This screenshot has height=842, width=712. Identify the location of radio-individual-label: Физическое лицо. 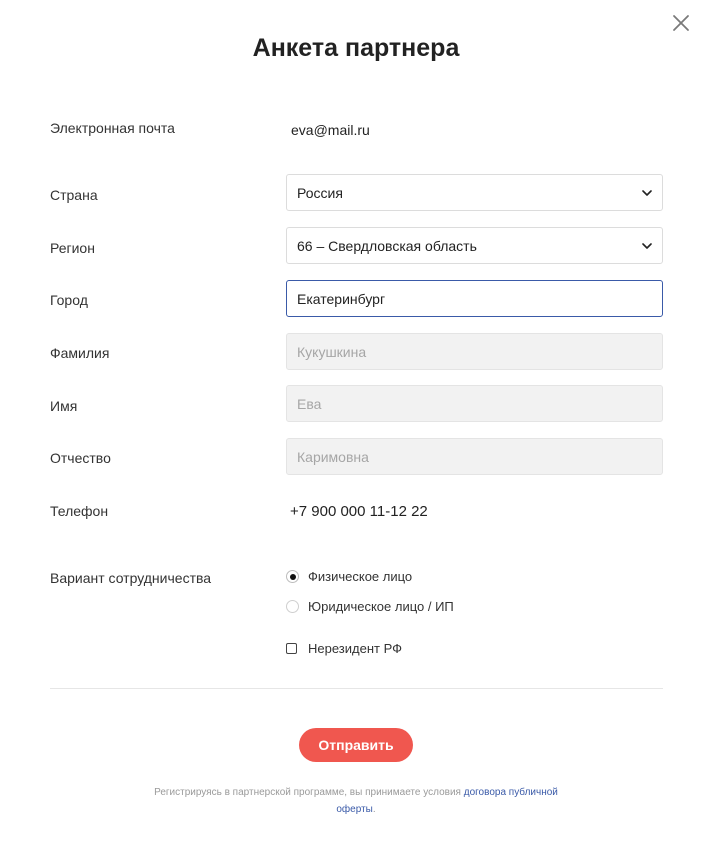
(360, 576).